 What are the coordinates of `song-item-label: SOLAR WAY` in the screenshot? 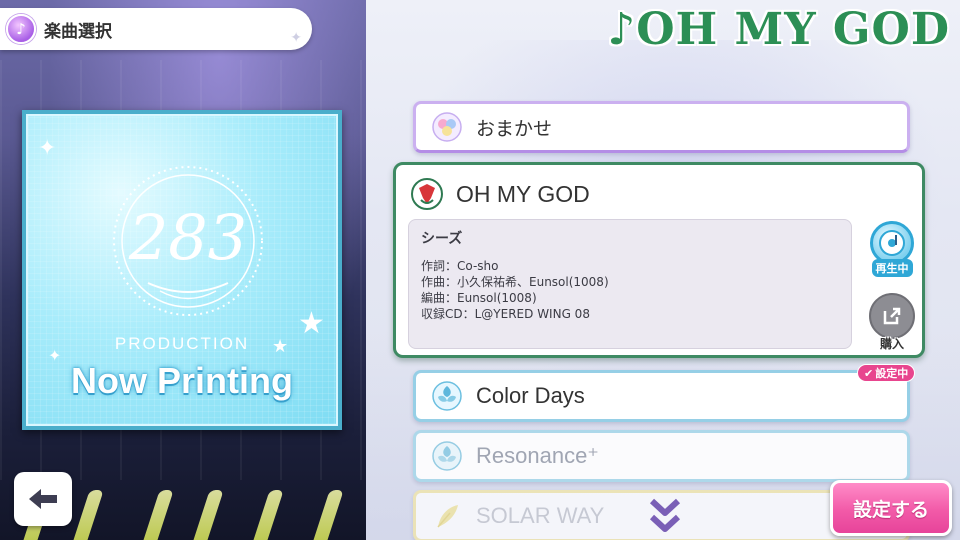 It's located at (540, 515).